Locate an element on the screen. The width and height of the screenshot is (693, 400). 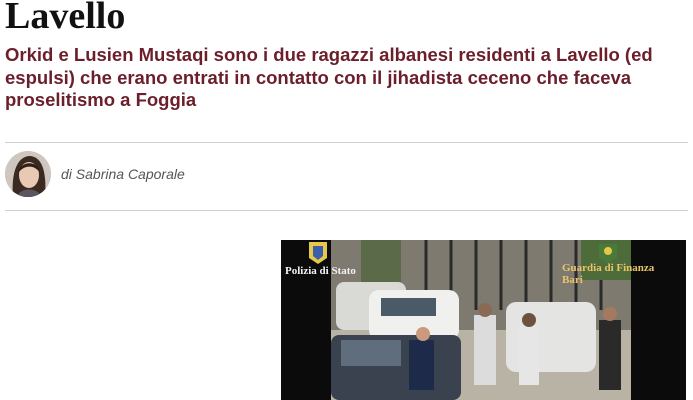
byline-prefix: di is located at coordinates (66, 174).